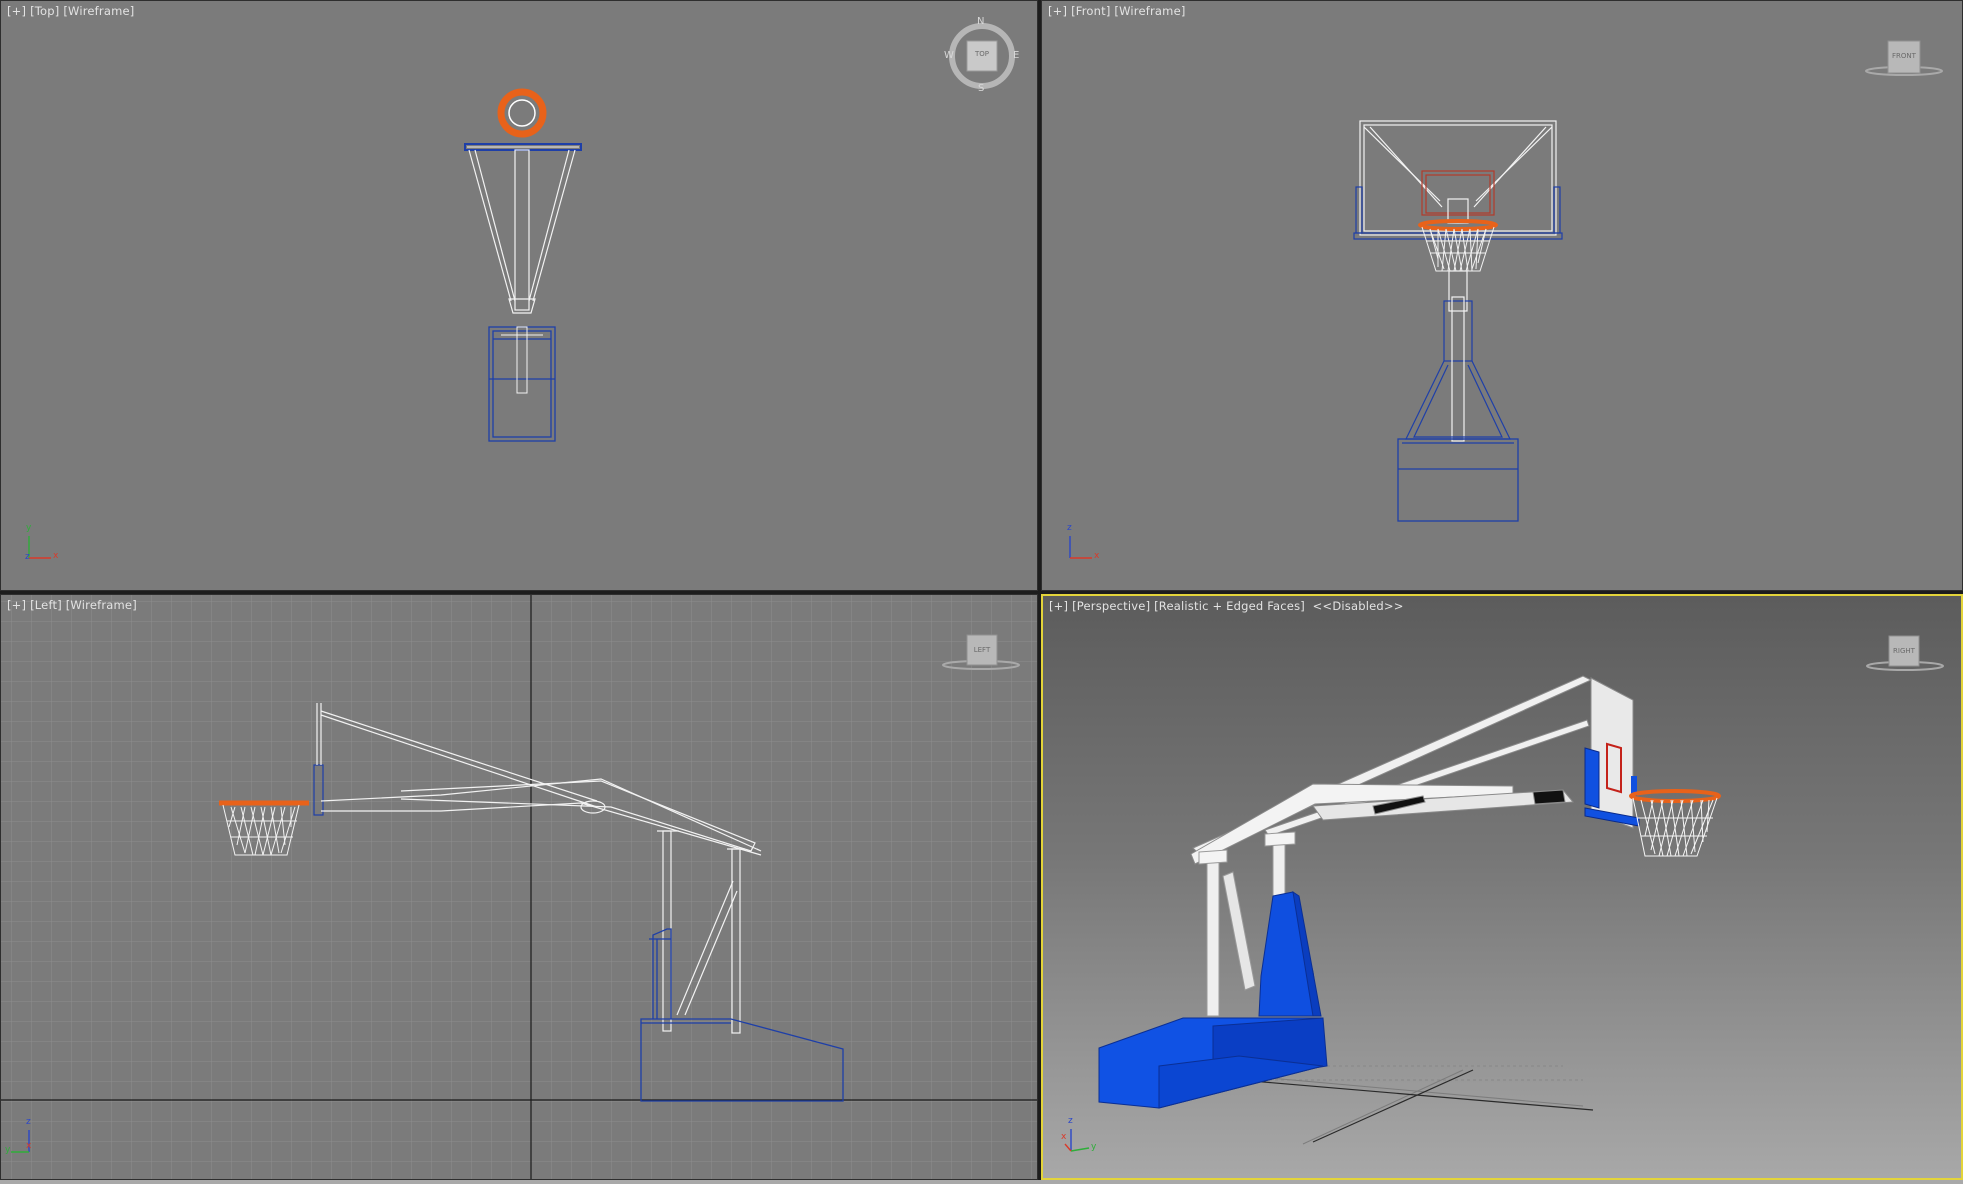 The width and height of the screenshot is (1963, 1184). Describe the element at coordinates (949, 55) in the screenshot. I see `compass-west-label: W` at that location.